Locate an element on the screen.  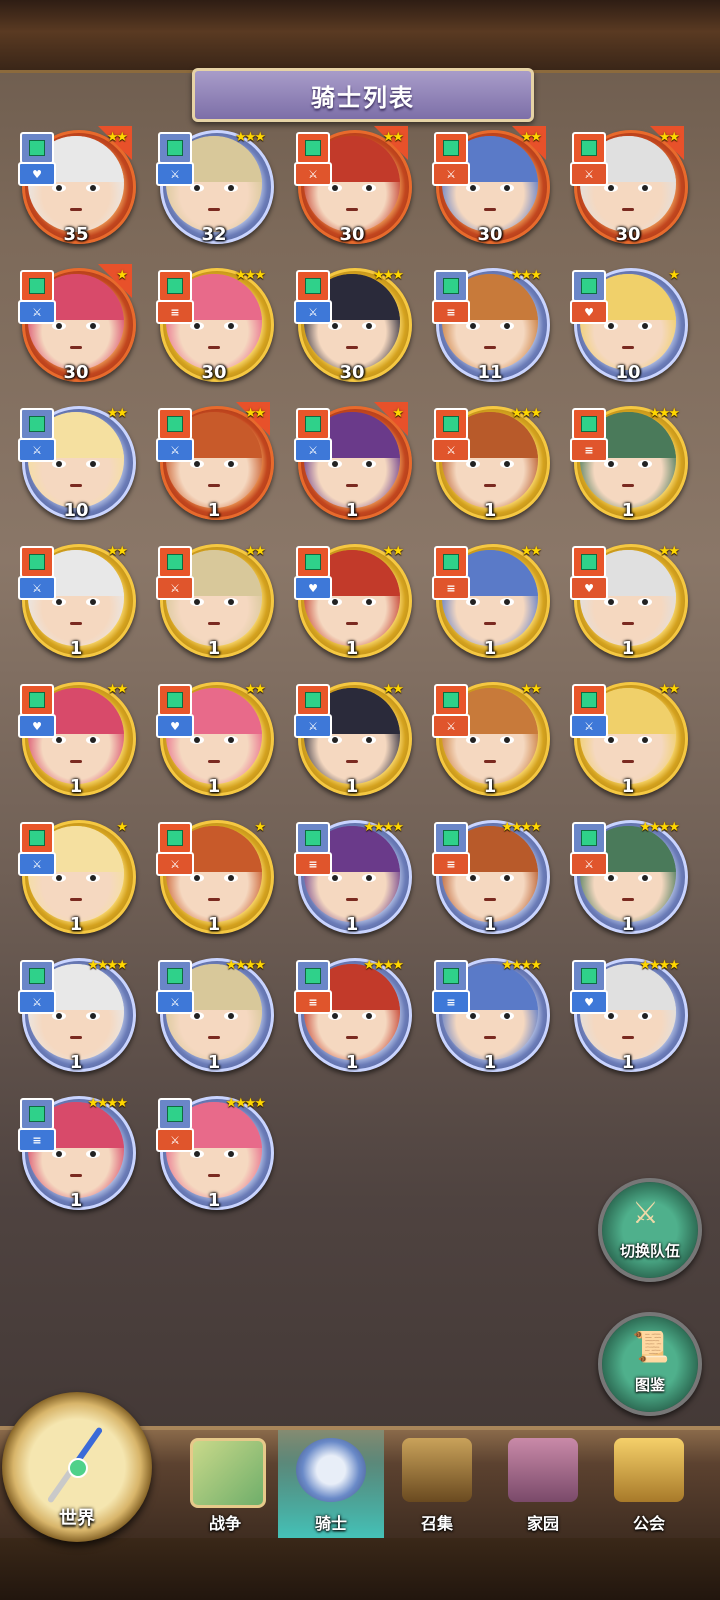
knight-card: ★ ♥ 10 is located at coordinates (628, 327).